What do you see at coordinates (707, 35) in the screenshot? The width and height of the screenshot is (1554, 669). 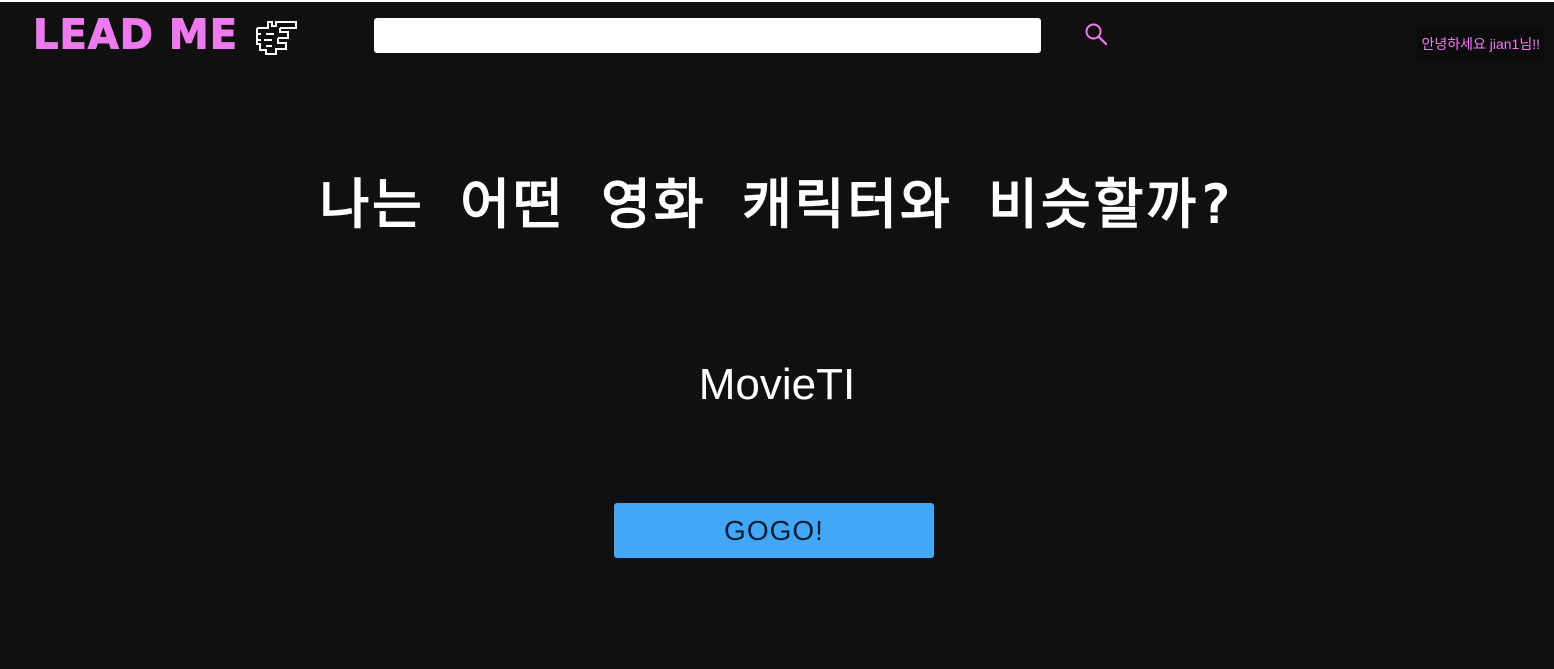 I see `search-input` at bounding box center [707, 35].